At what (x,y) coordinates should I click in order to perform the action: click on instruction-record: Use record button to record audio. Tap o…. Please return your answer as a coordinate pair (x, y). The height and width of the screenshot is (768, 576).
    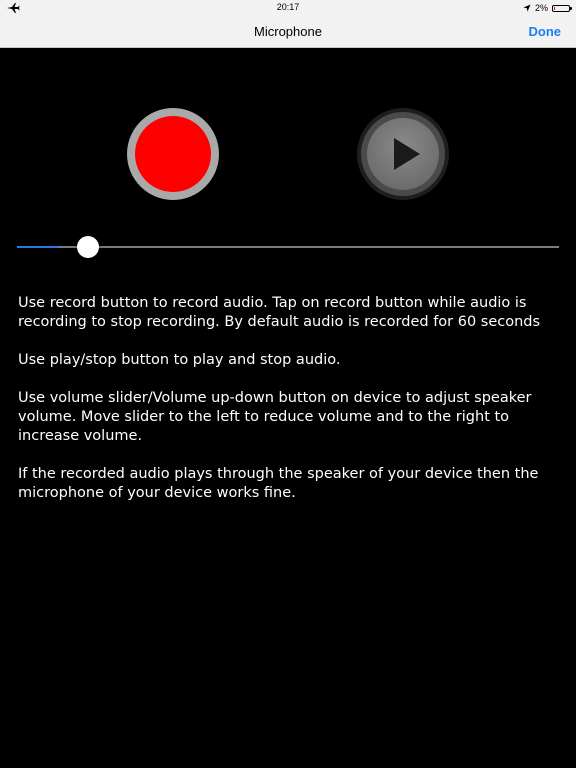
    Looking at the image, I should click on (279, 312).